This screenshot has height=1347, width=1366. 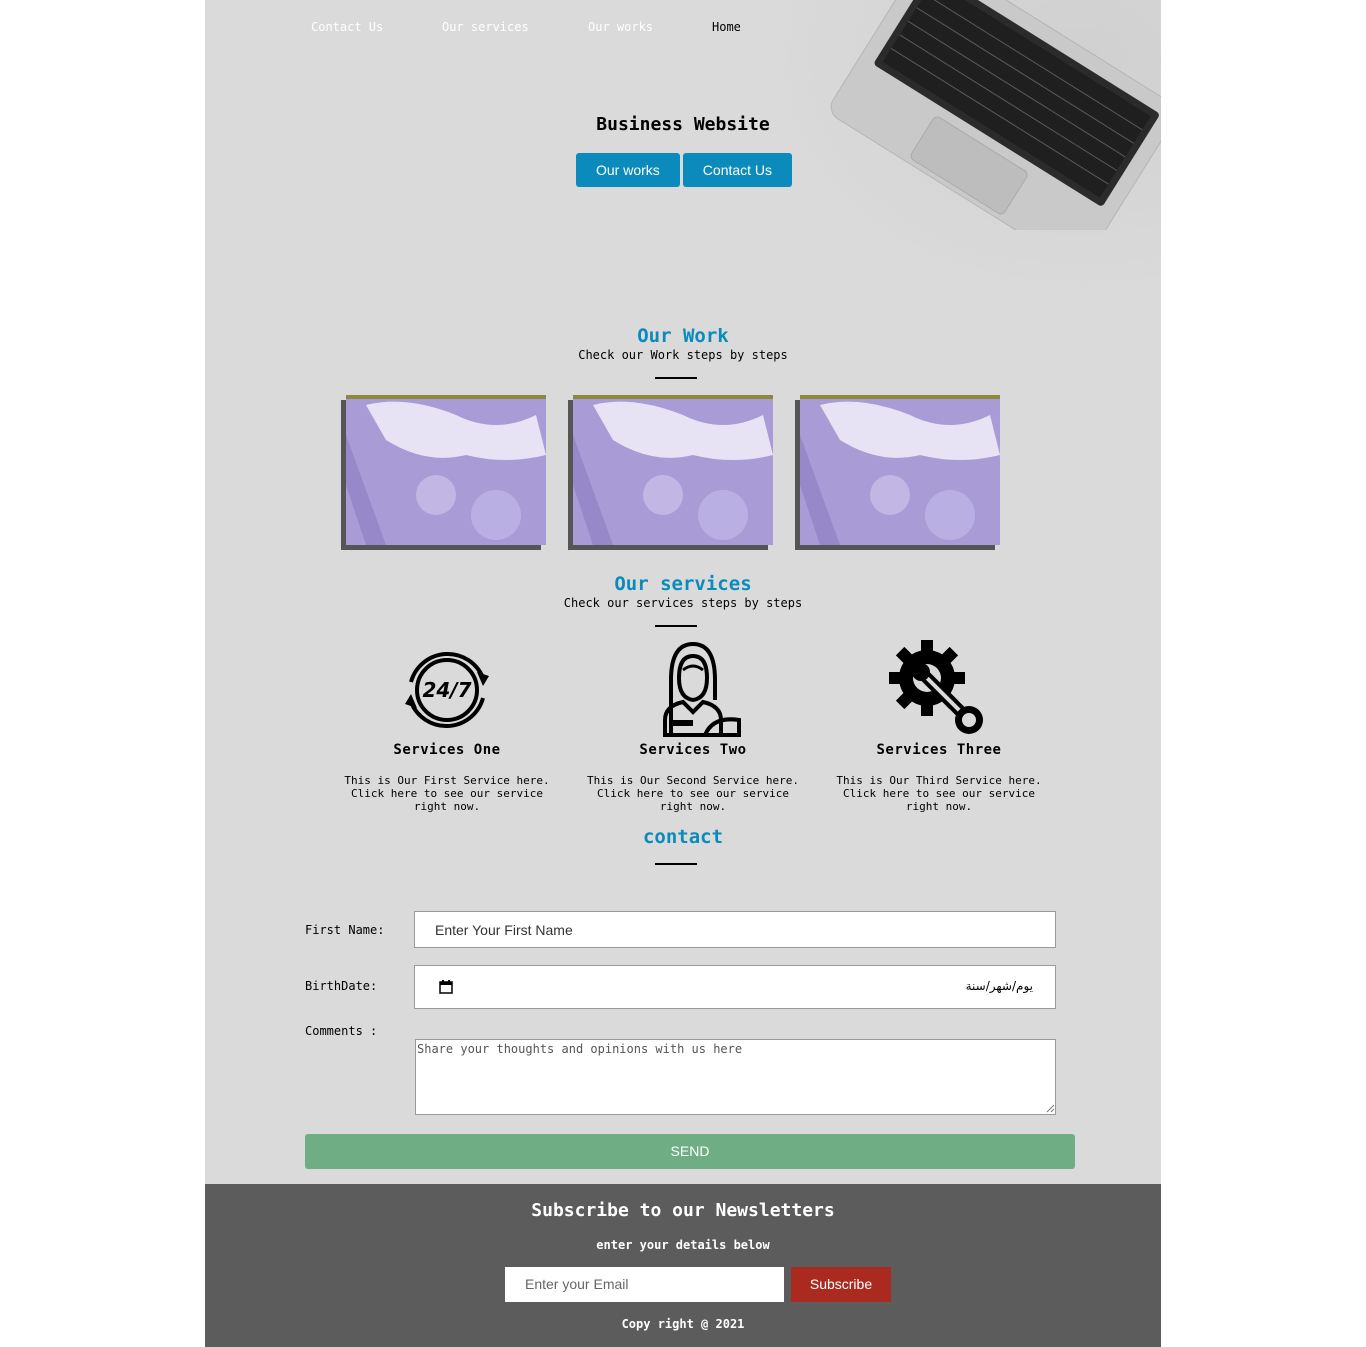 What do you see at coordinates (683, 1324) in the screenshot?
I see `copyright-text: Copy right @ 2021` at bounding box center [683, 1324].